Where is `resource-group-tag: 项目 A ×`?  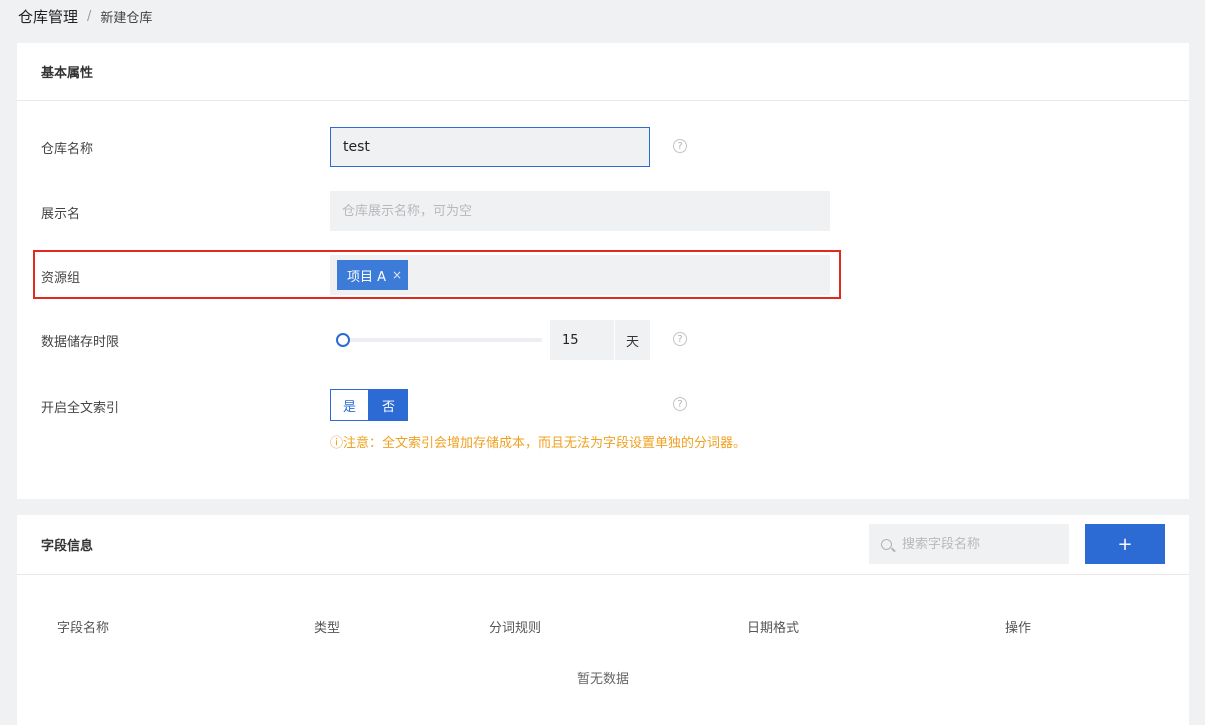
resource-group-tag: 项目 A × is located at coordinates (373, 275).